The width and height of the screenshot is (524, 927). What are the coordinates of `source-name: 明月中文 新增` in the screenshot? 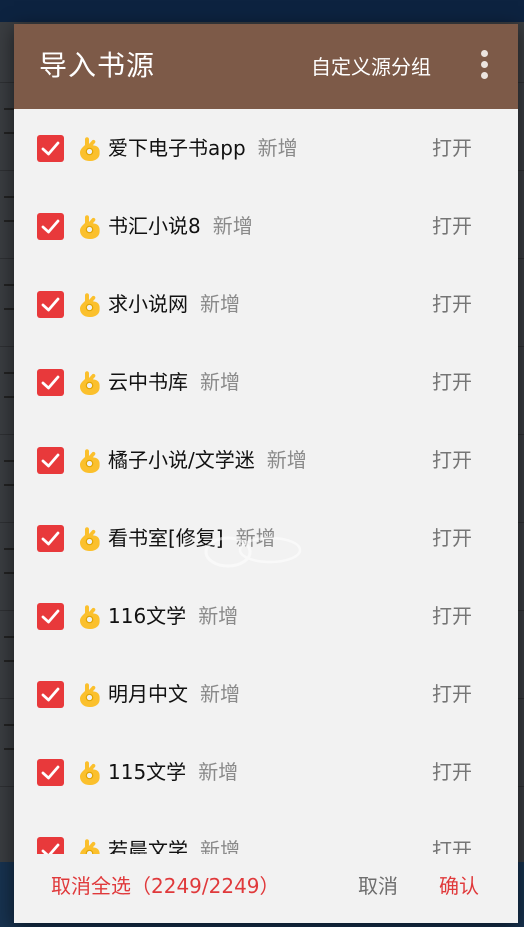 It's located at (174, 694).